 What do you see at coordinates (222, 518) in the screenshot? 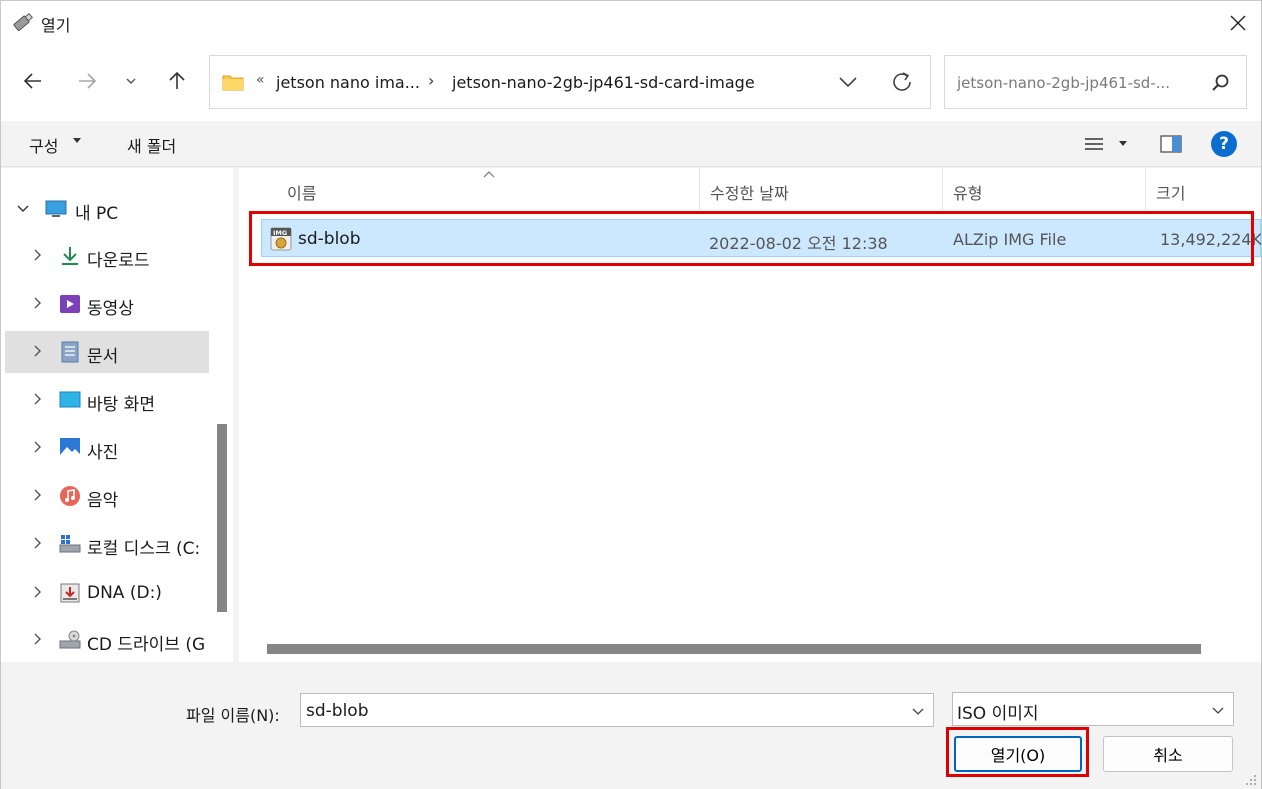
I see `sidebar-scrollbar-thumb` at bounding box center [222, 518].